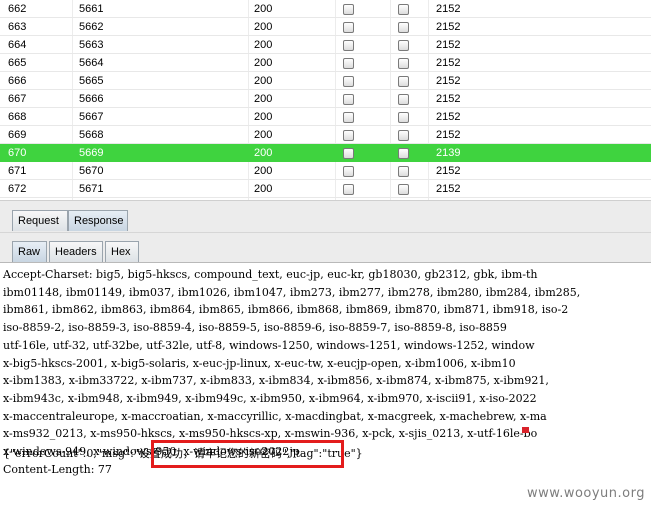  Describe the element at coordinates (448, 153) in the screenshot. I see `response-length: 2139` at that location.